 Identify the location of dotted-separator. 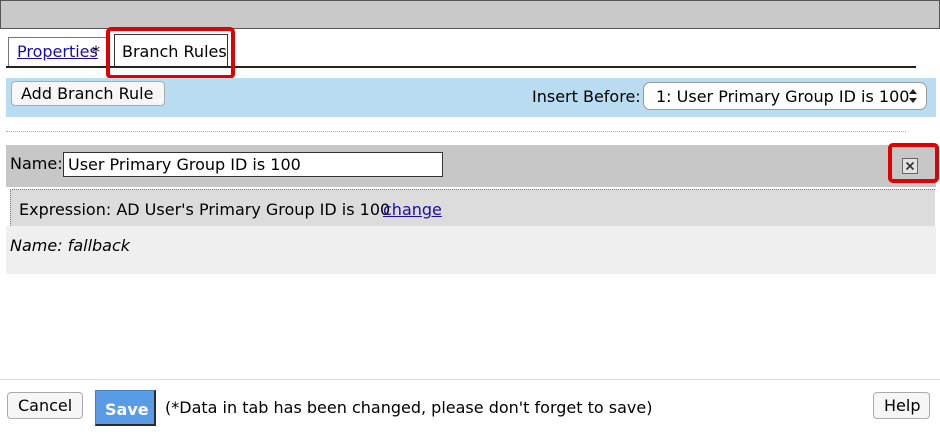
(456, 131).